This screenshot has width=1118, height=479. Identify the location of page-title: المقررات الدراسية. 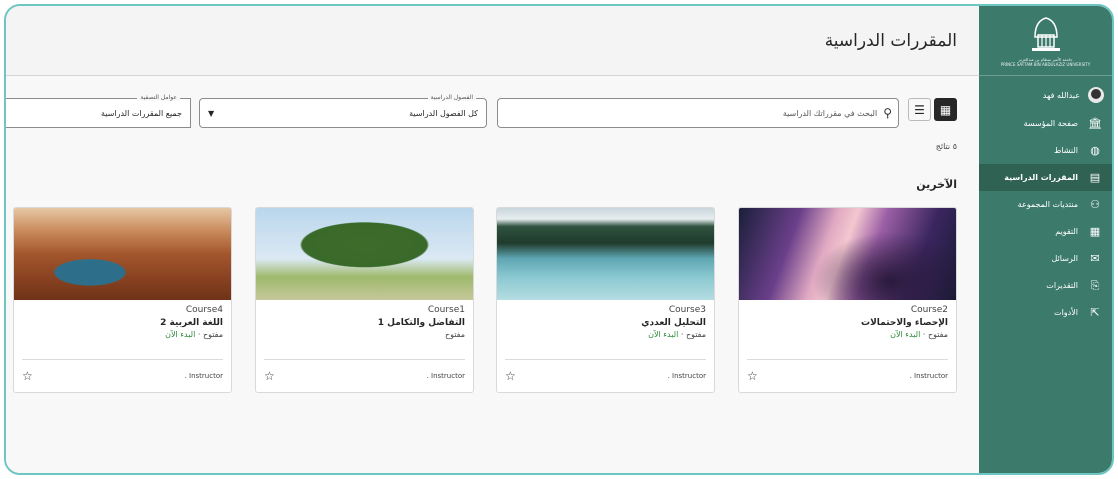
(890, 40).